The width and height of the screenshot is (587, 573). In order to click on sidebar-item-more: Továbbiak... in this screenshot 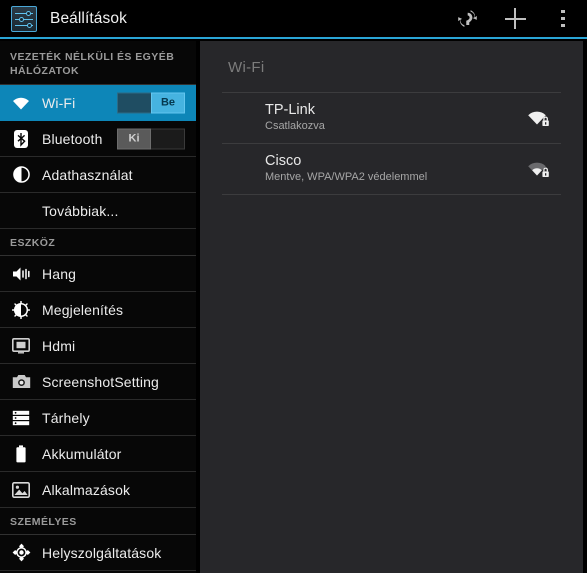, I will do `click(98, 211)`.